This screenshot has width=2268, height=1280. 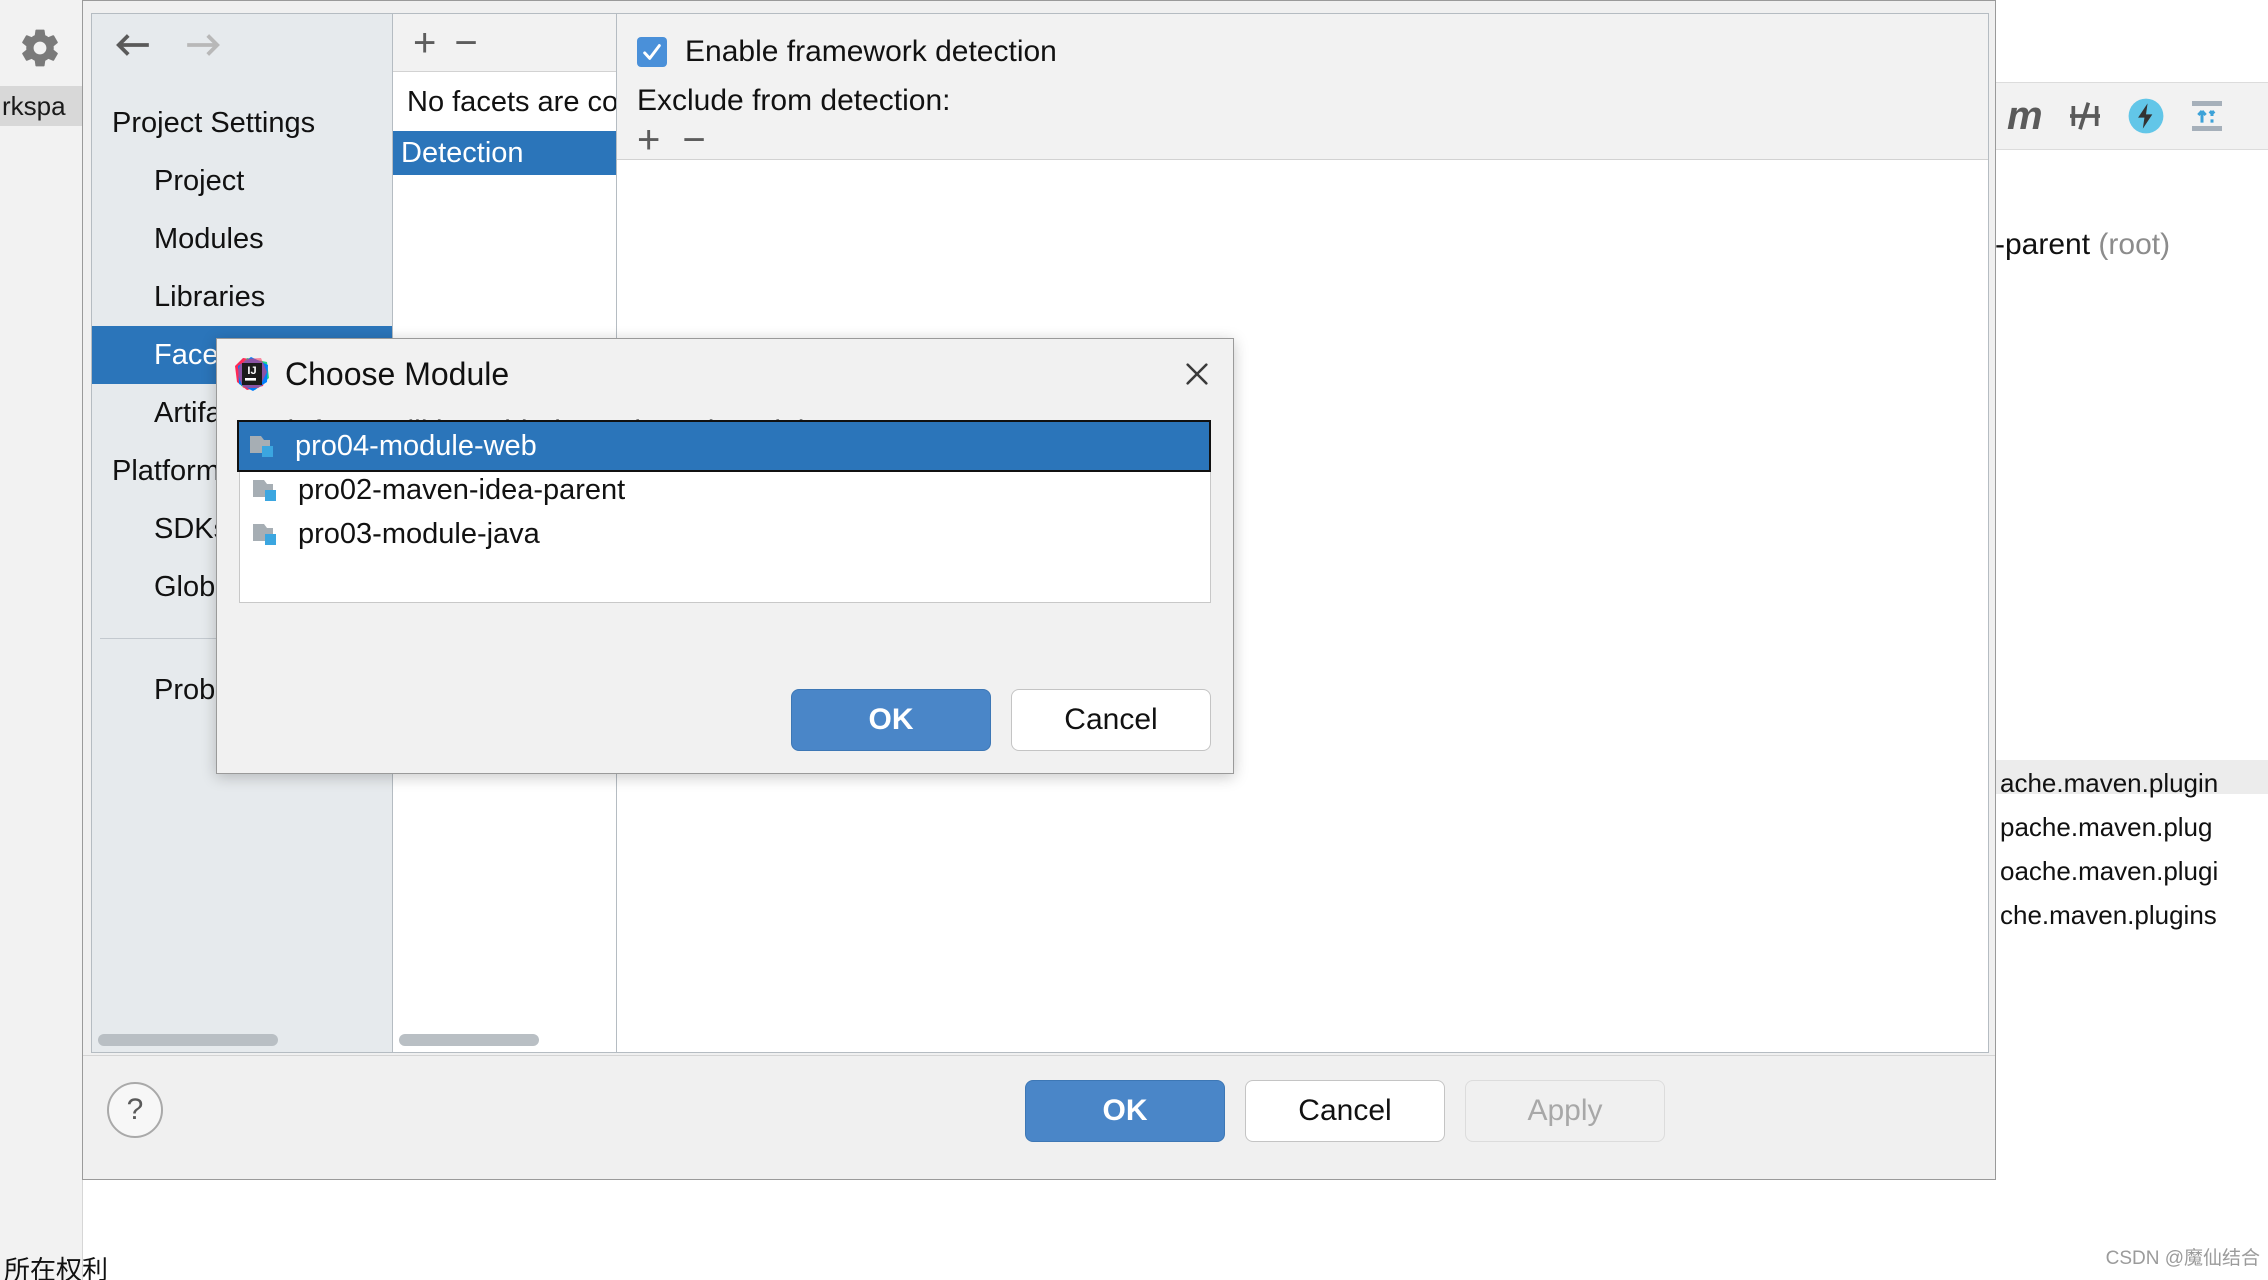 I want to click on list-item: che.maven.plugins, so click(x=2134, y=924).